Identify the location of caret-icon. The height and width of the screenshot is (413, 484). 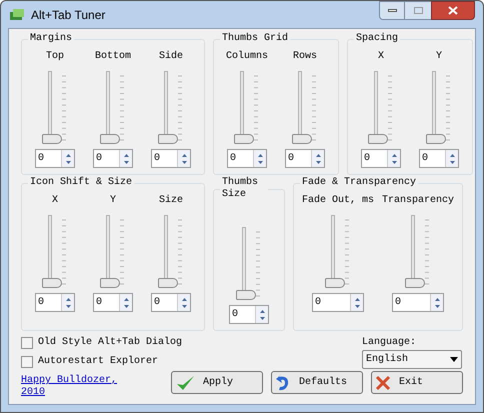
(454, 359).